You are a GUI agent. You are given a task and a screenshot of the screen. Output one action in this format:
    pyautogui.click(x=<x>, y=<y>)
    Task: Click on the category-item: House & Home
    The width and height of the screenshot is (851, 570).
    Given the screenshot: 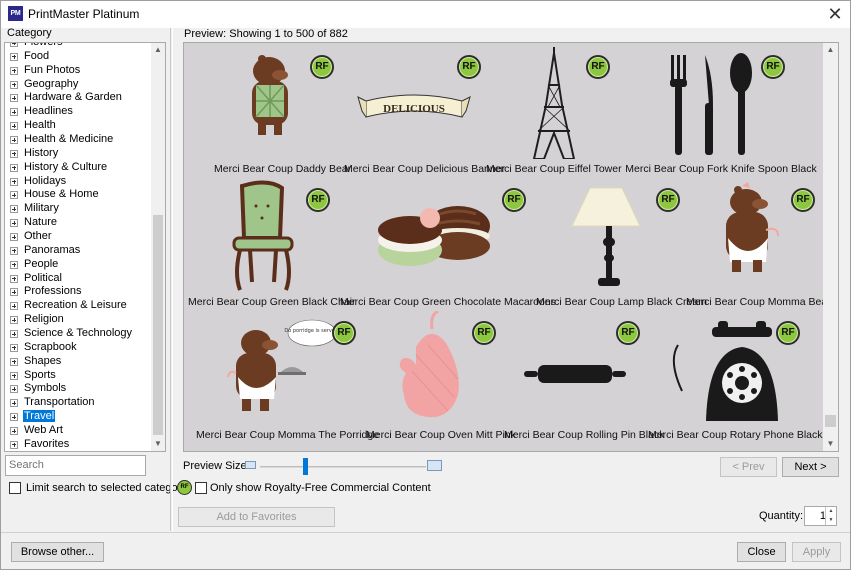 What is the action you would take?
    pyautogui.click(x=78, y=195)
    